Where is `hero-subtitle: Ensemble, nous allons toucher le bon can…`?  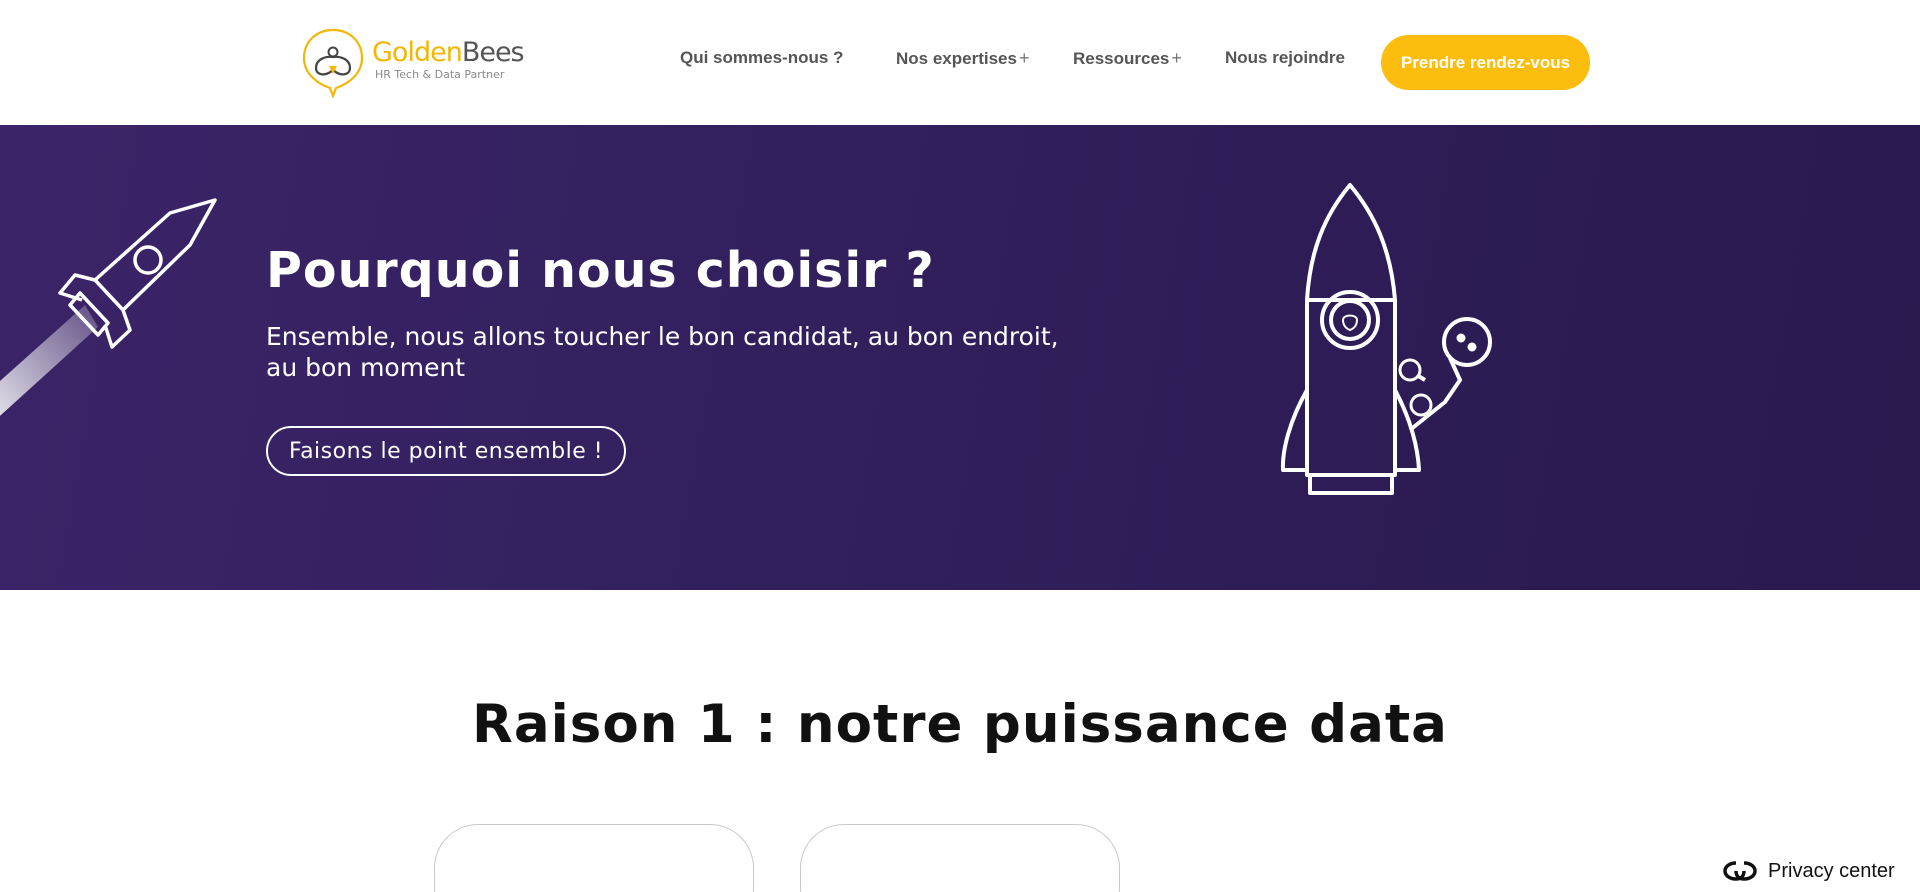
hero-subtitle: Ensemble, nous allons toucher le bon can… is located at coordinates (662, 352).